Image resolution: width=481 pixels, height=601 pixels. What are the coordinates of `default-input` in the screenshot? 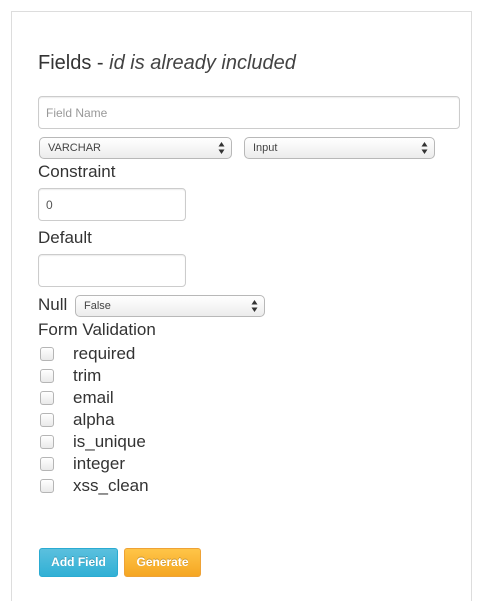 It's located at (112, 270).